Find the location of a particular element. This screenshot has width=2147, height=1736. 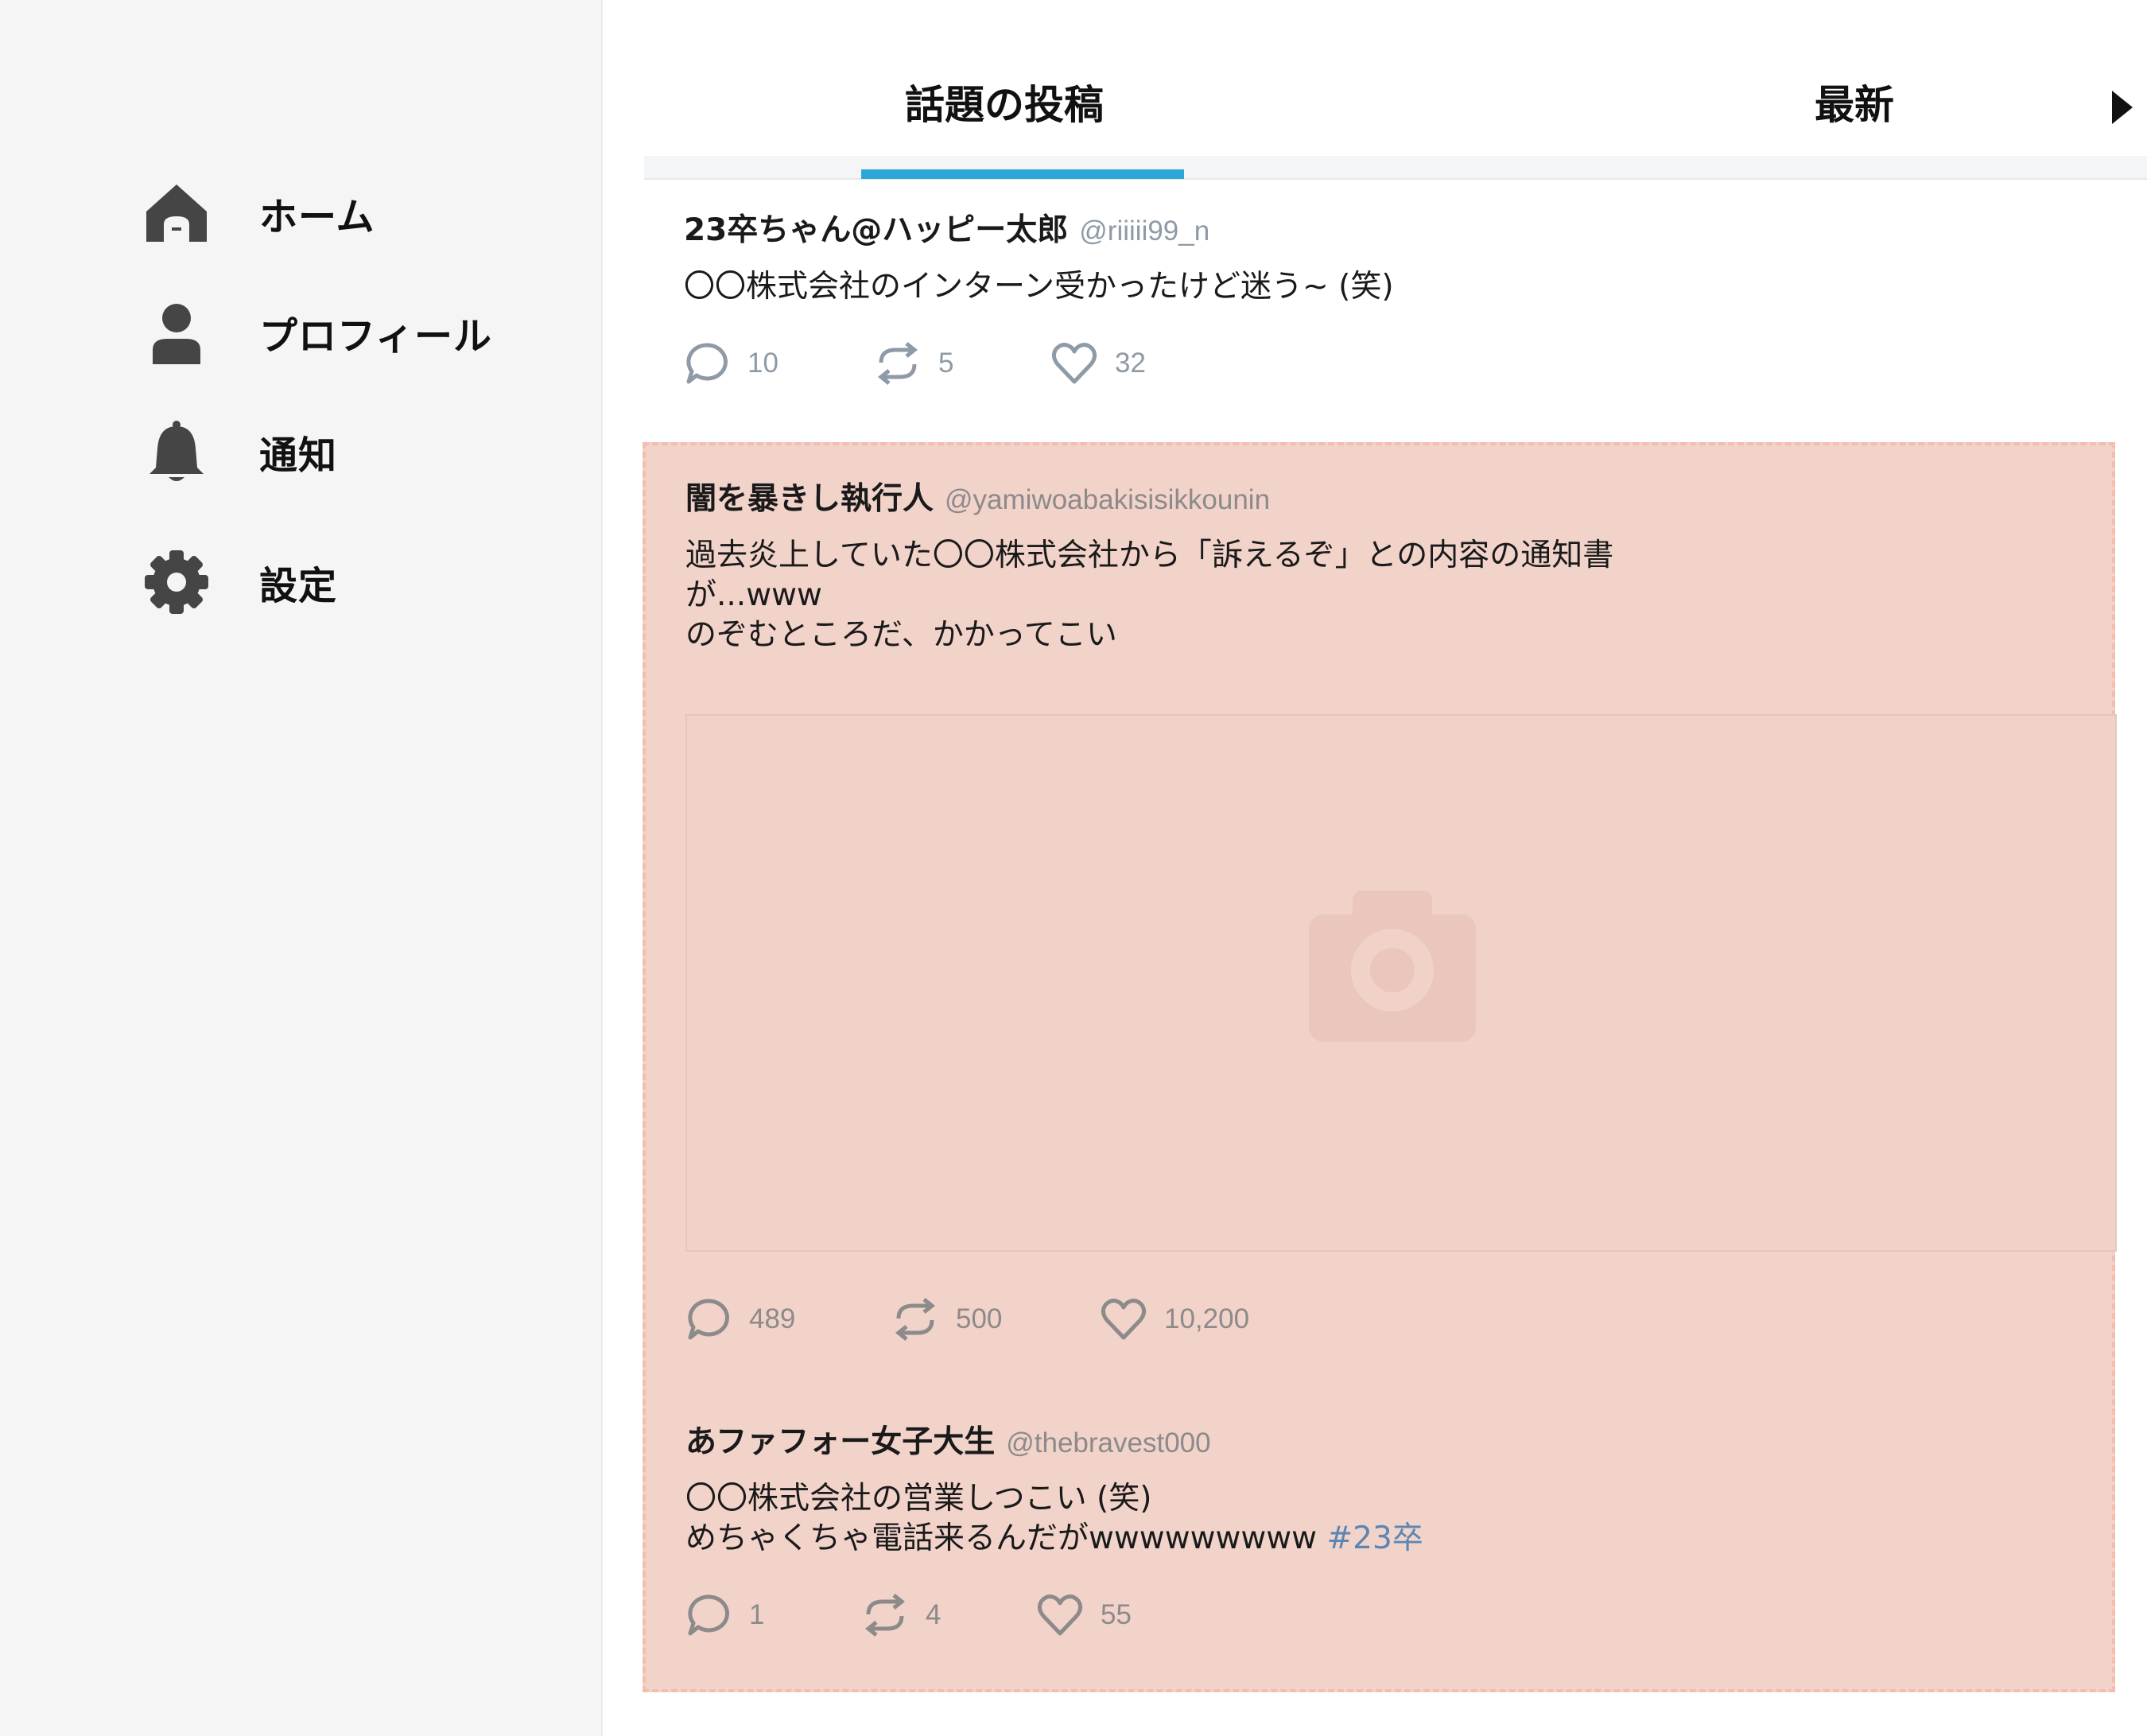

reply-button: 1 is located at coordinates (725, 1615).